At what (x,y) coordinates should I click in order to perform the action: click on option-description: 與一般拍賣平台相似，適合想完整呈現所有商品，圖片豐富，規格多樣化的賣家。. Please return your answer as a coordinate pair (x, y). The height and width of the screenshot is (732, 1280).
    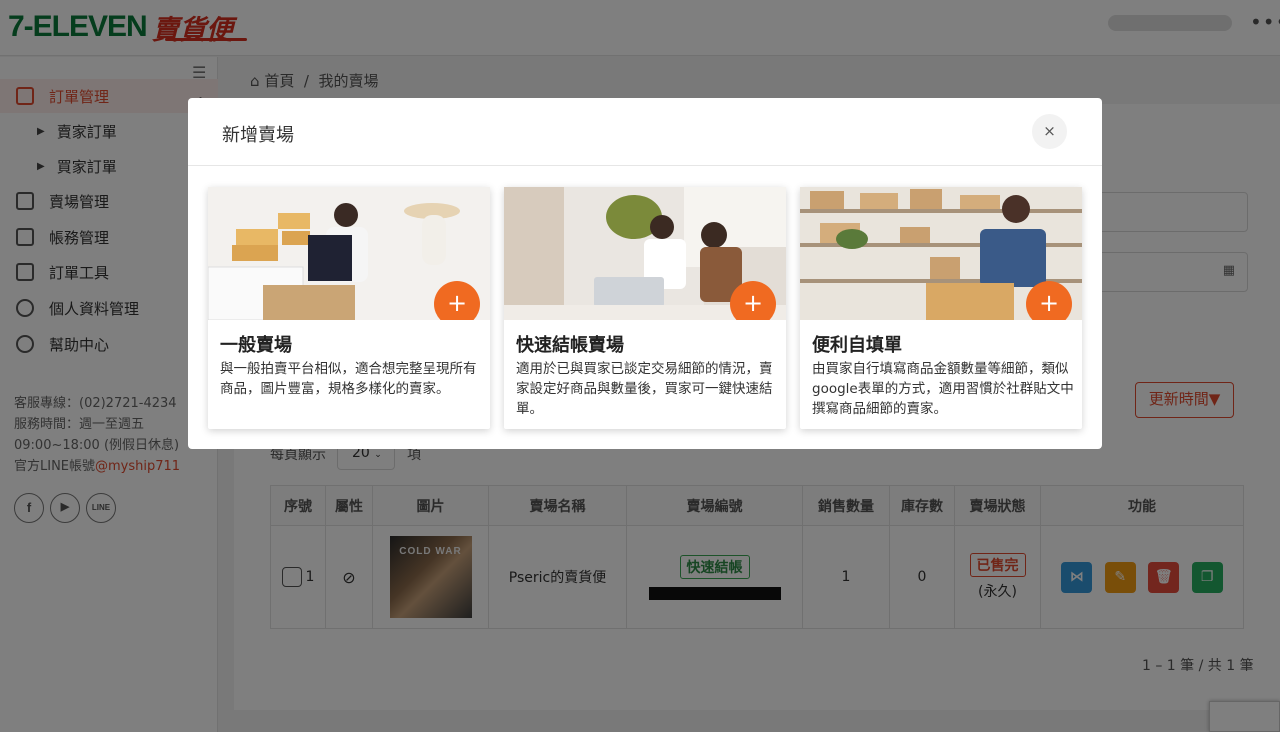
    Looking at the image, I should click on (348, 379).